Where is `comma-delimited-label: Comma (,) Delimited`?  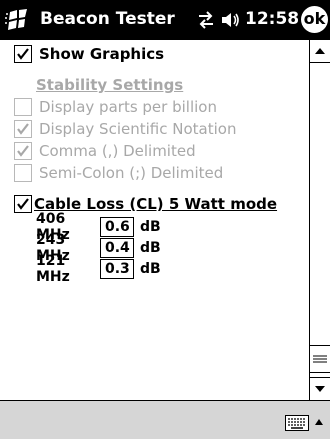 comma-delimited-label: Comma (,) Delimited is located at coordinates (117, 151).